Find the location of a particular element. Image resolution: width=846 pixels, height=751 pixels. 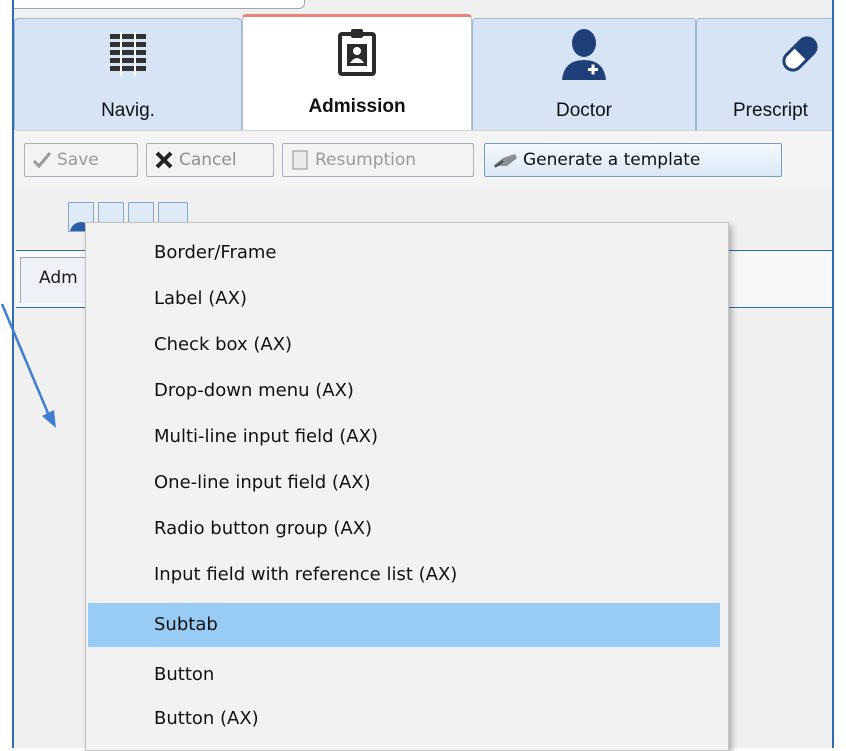

menu-item-button: Button is located at coordinates (404, 675).